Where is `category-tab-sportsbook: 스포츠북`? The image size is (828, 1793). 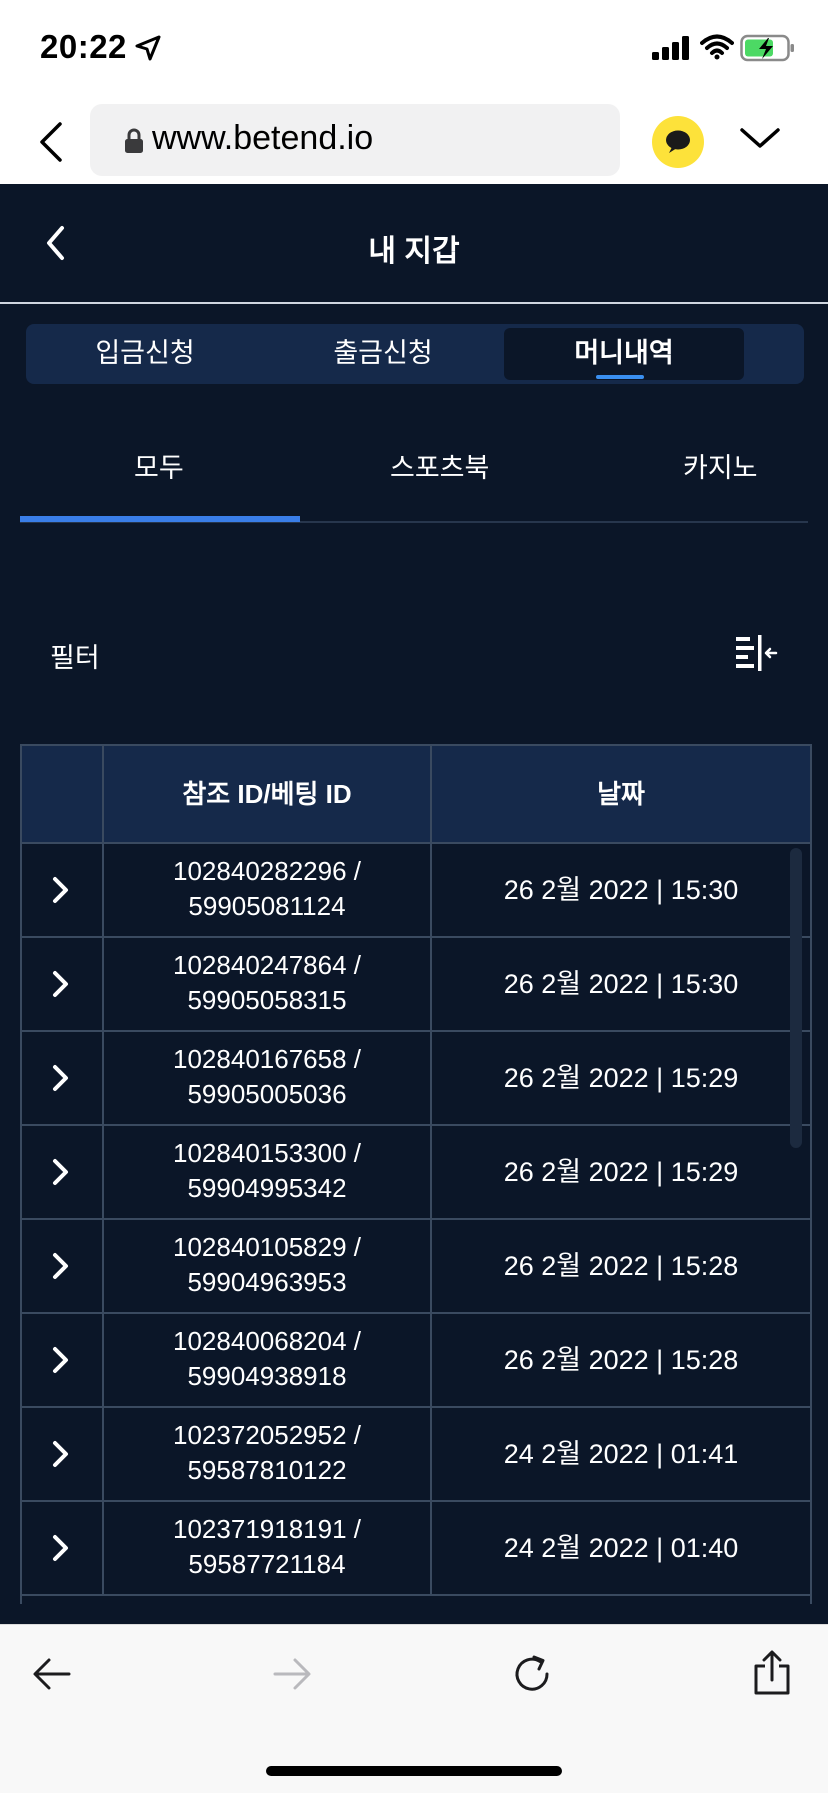 category-tab-sportsbook: 스포츠북 is located at coordinates (439, 465).